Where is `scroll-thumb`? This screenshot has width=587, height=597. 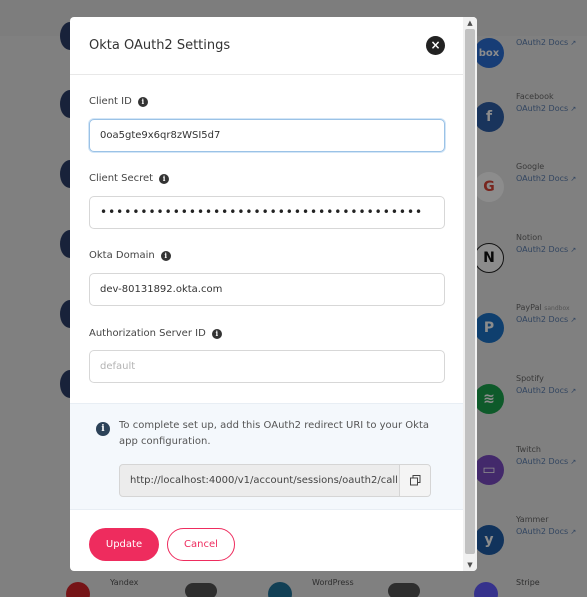
scroll-thumb is located at coordinates (470, 291).